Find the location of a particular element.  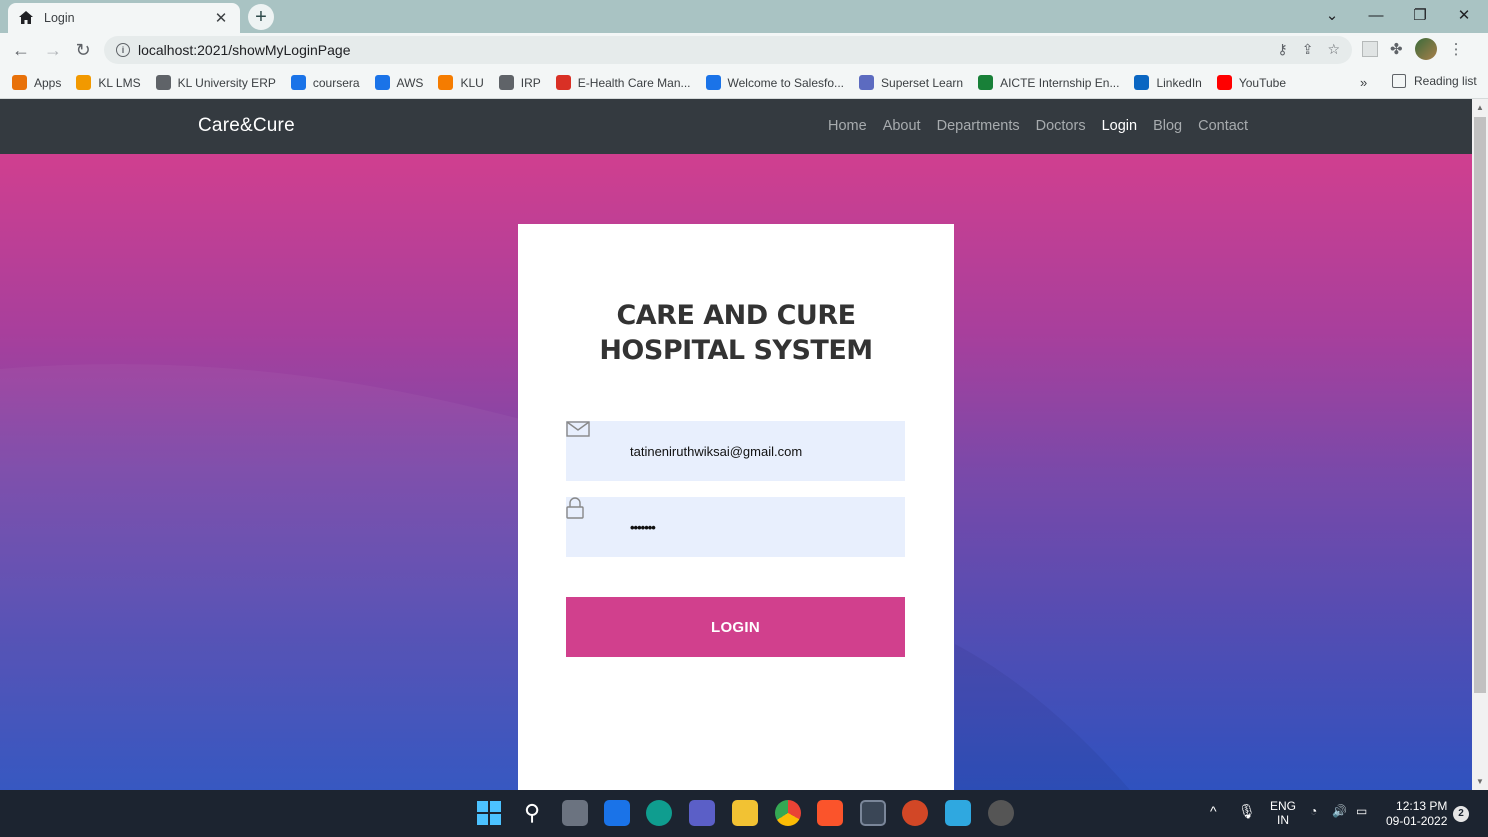

scroll-thumb is located at coordinates (1480, 405).